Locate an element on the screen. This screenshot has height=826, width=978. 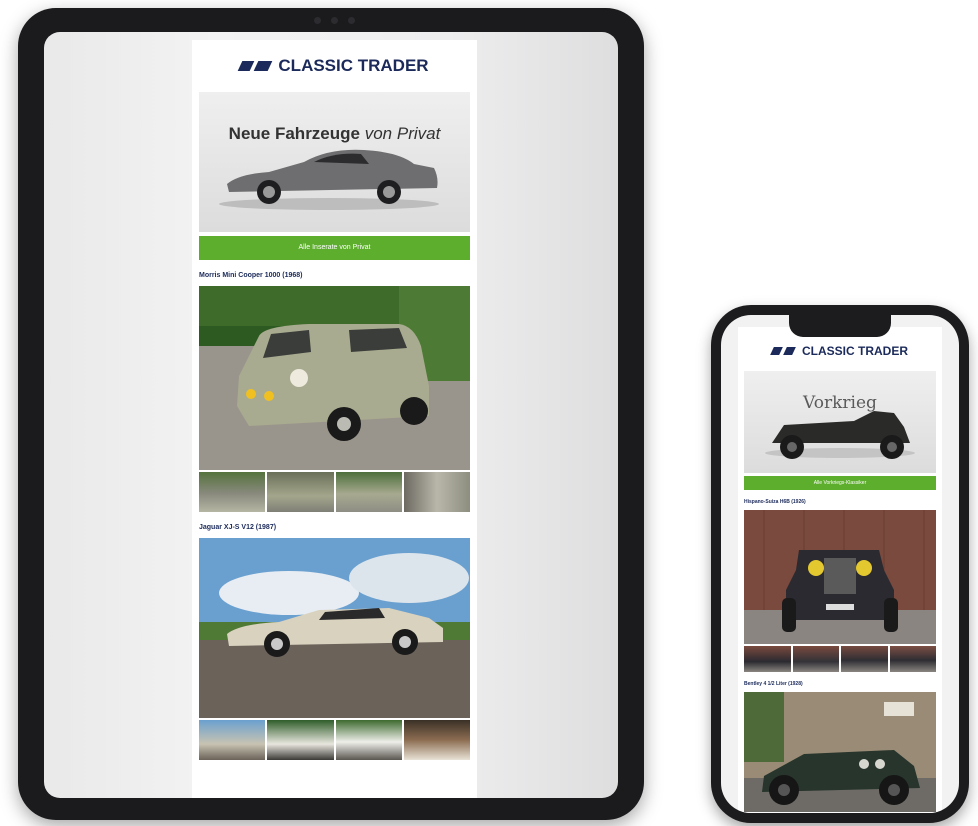
listing-title: Hispano-Suiza H6B (1926) is located at coordinates (840, 500).